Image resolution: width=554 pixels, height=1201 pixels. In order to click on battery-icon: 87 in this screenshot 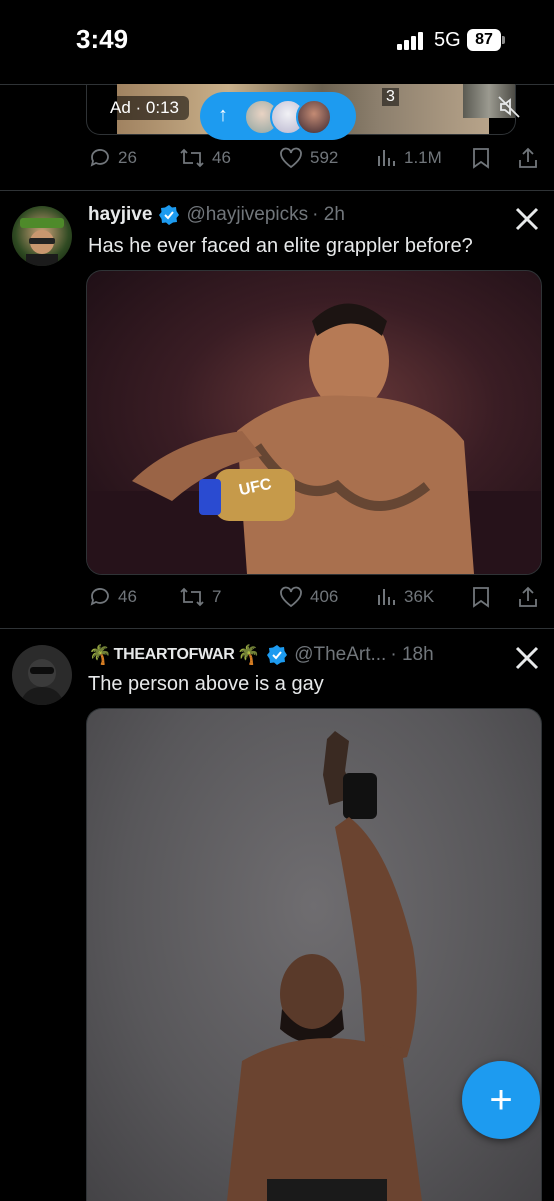, I will do `click(484, 40)`.